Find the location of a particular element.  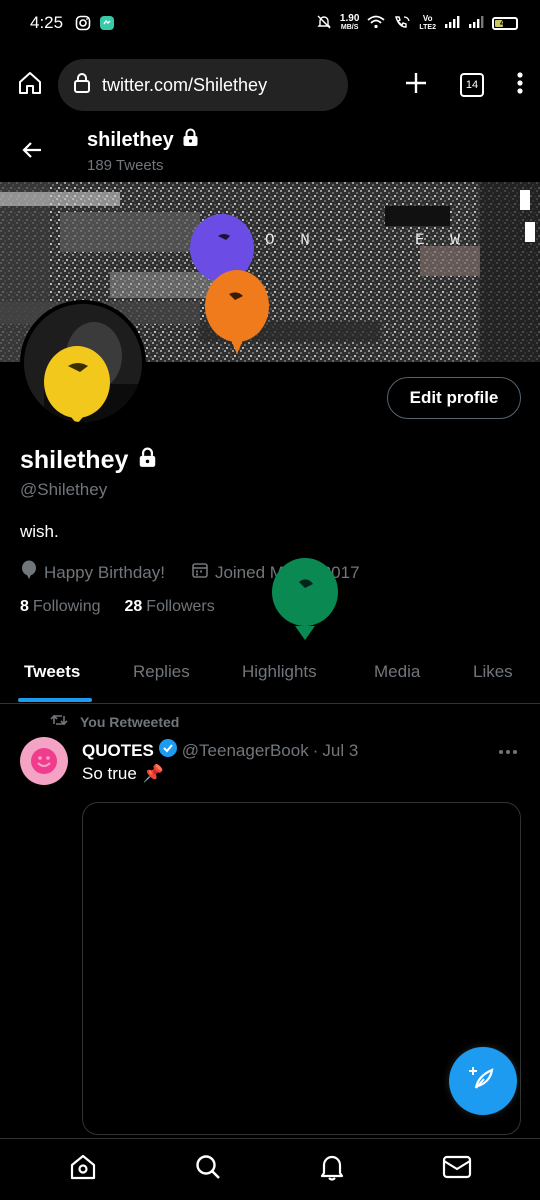

messenger-app-icon is located at coordinates (107, 23).